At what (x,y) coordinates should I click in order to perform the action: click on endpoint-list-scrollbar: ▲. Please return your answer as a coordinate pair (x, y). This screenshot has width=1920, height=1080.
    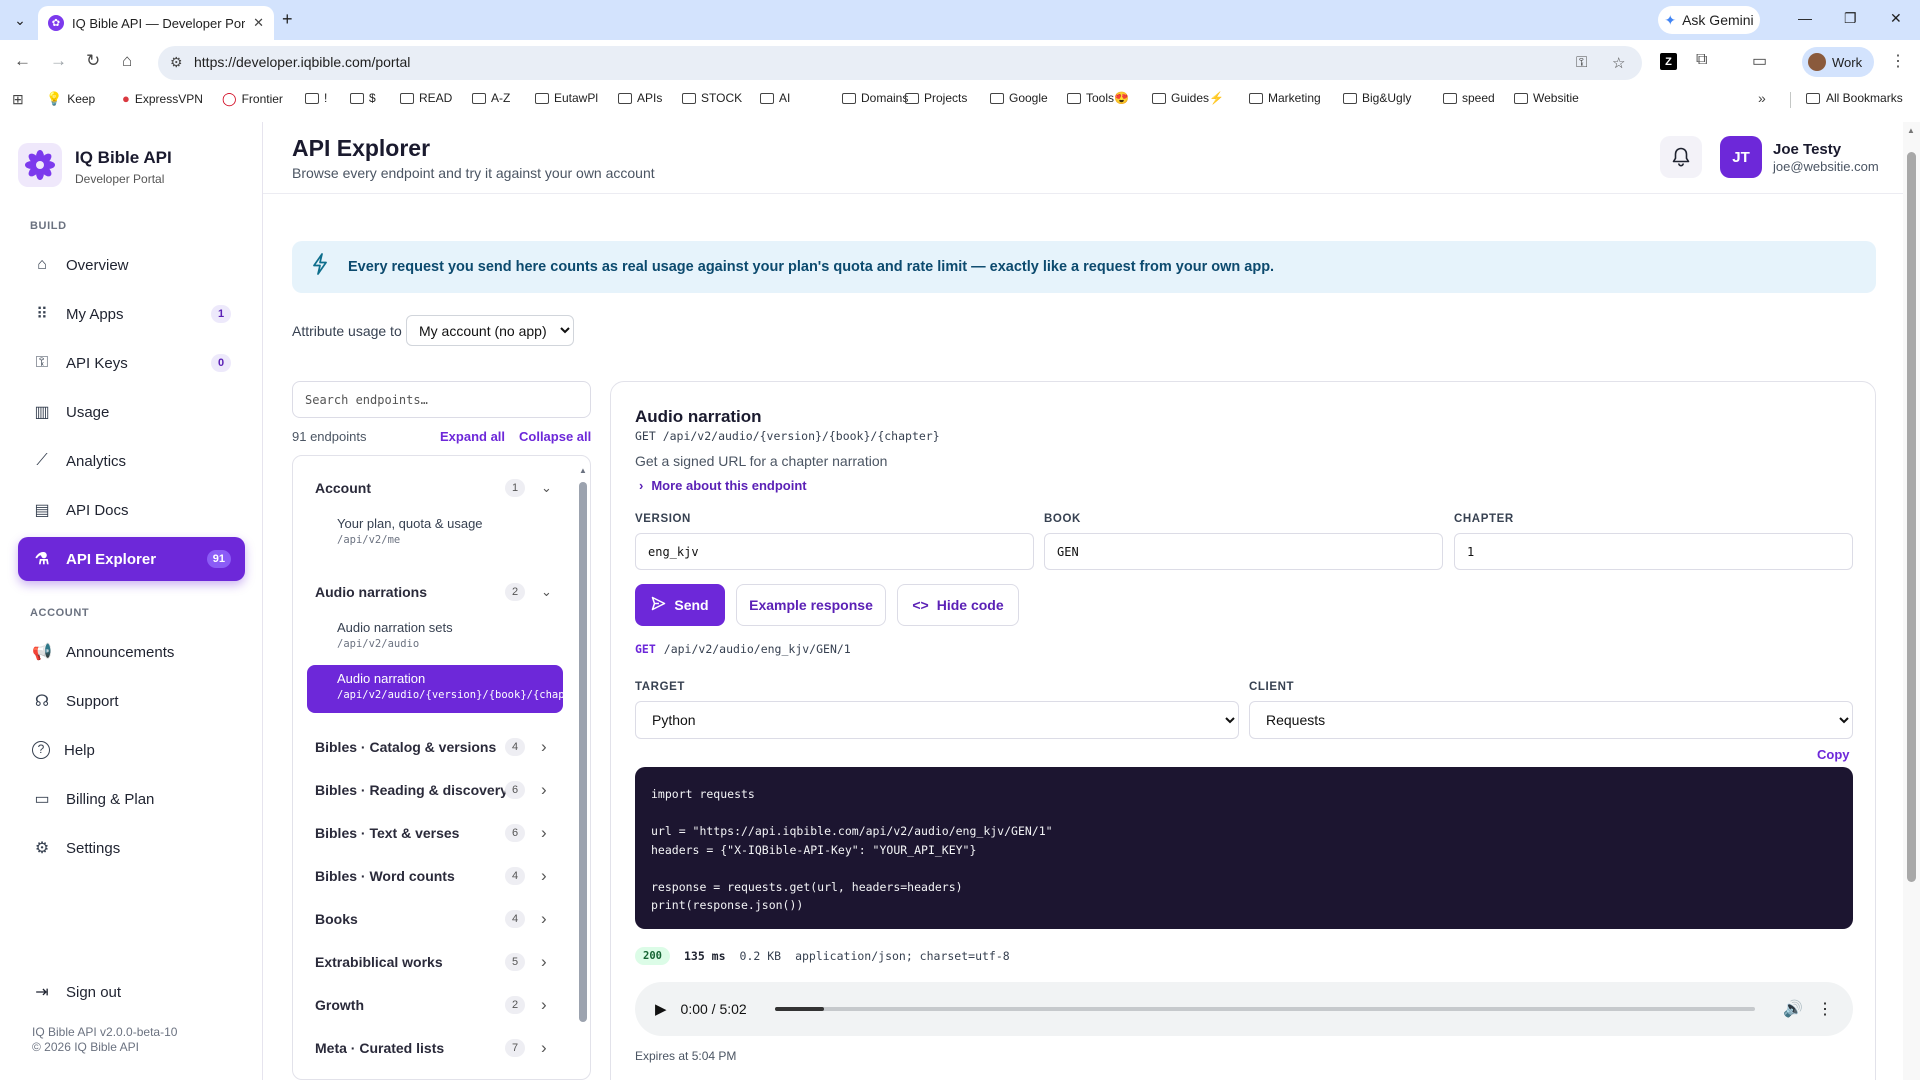
    Looking at the image, I should click on (583, 746).